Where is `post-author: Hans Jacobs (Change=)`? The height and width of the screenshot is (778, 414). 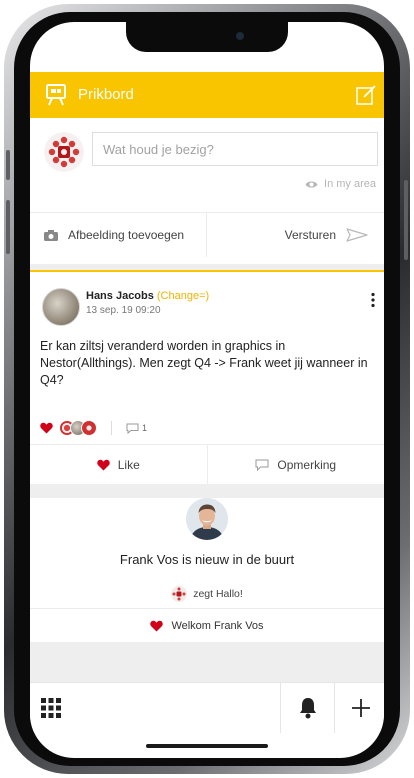
post-author: Hans Jacobs (Change=) is located at coordinates (147, 296).